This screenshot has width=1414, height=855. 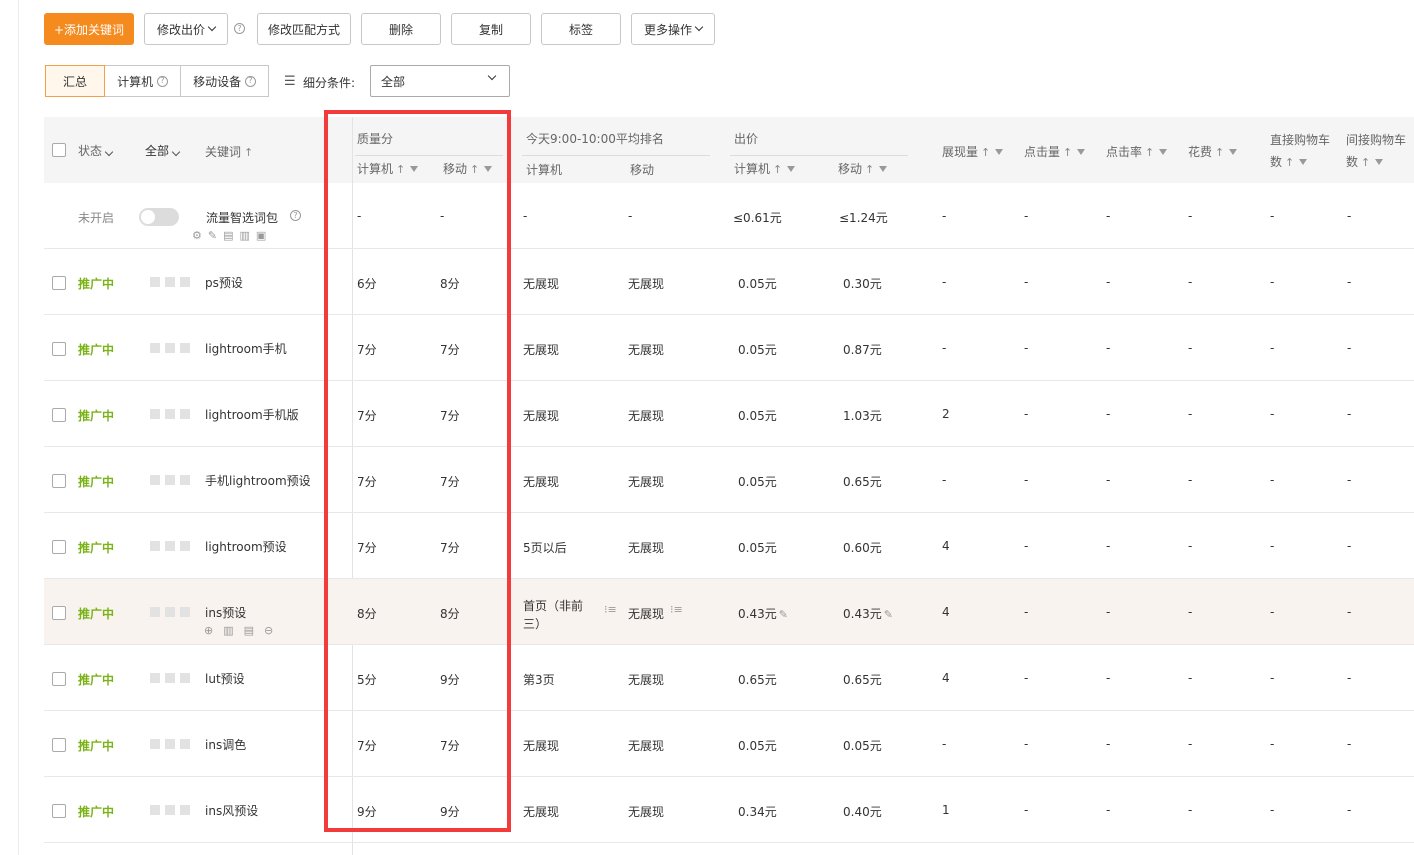 I want to click on tab-mobile: 移动设备 ?, so click(x=224, y=81).